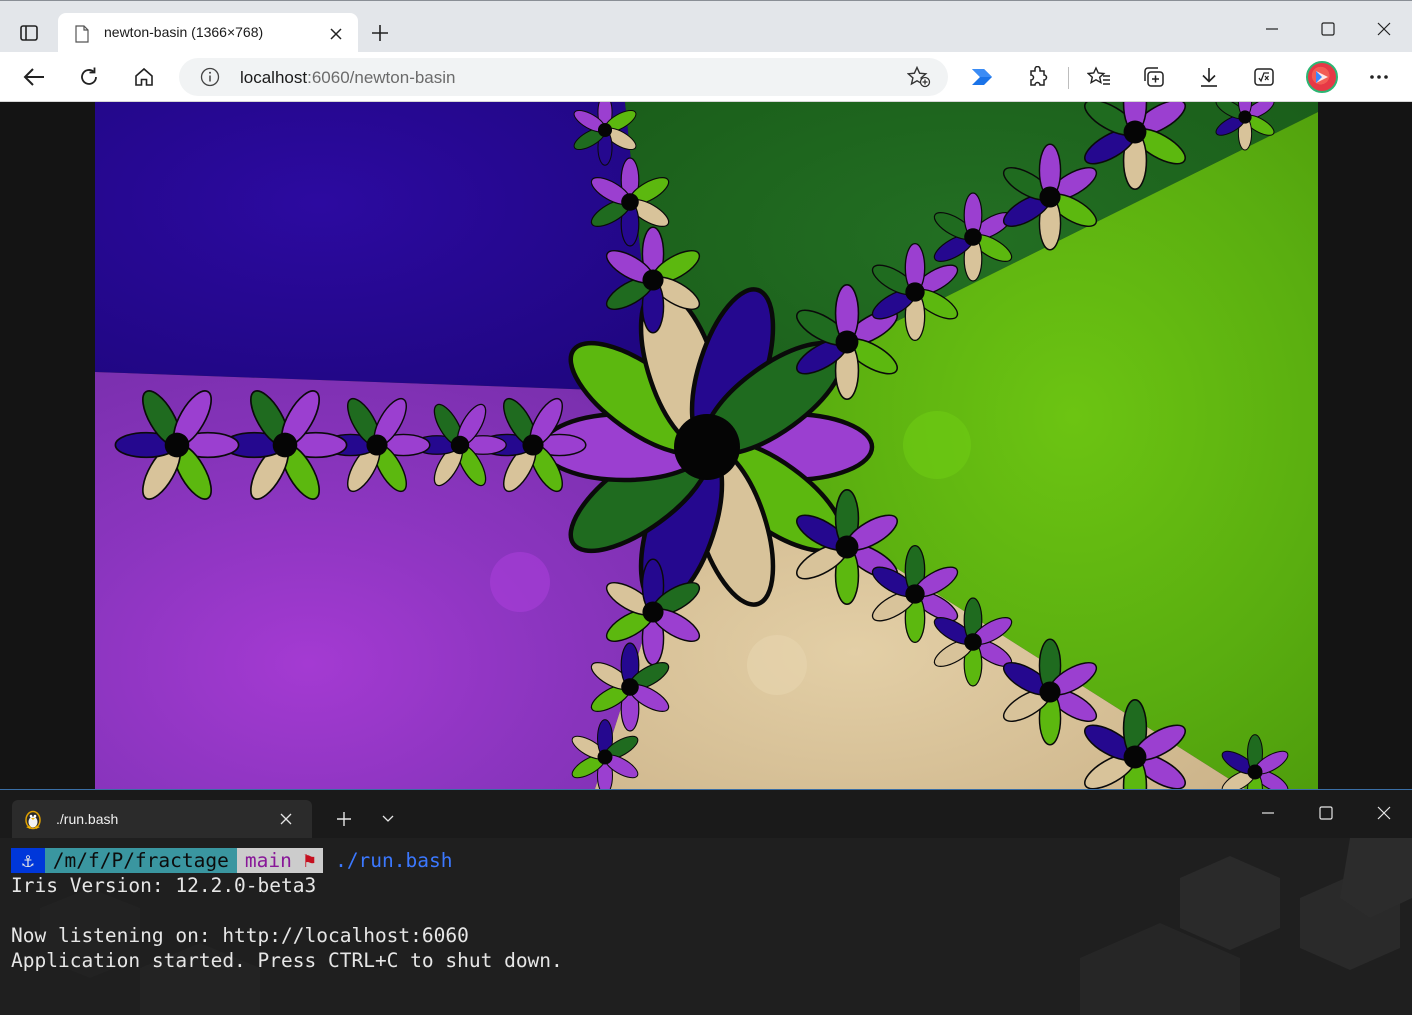 The width and height of the screenshot is (1412, 1015). I want to click on extensions-icon, so click(1039, 76).